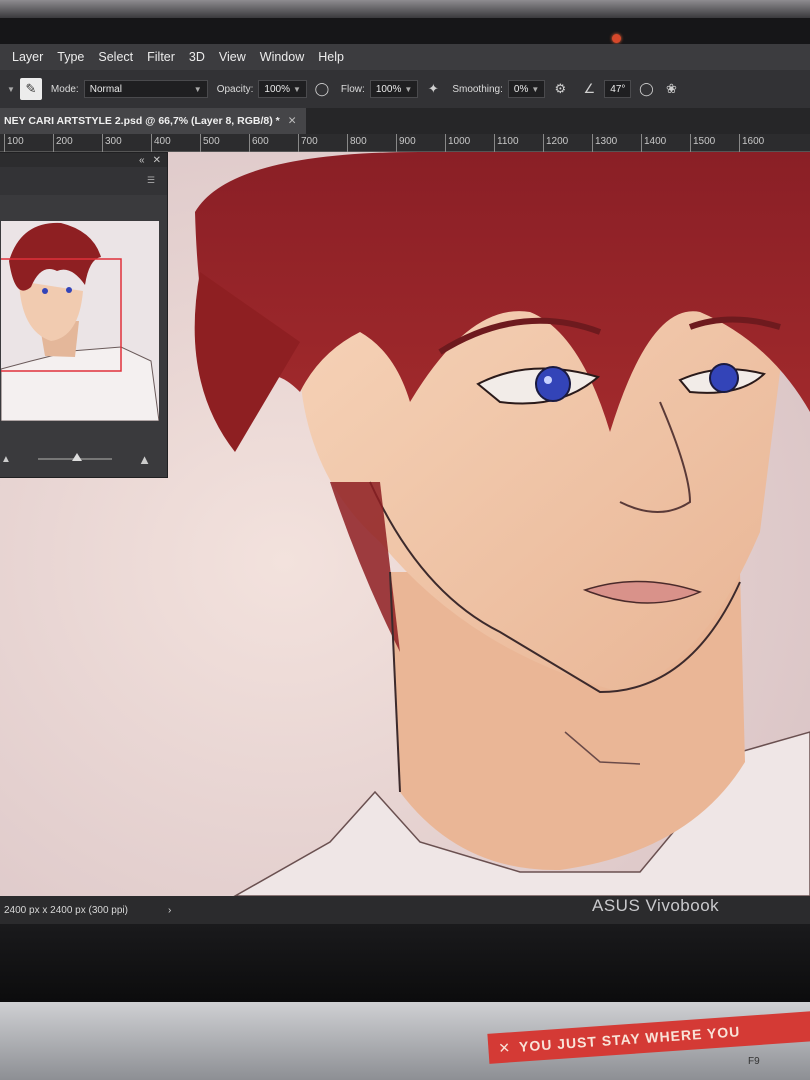  Describe the element at coordinates (506, 143) in the screenshot. I see `ruler-tick: 1100` at that location.